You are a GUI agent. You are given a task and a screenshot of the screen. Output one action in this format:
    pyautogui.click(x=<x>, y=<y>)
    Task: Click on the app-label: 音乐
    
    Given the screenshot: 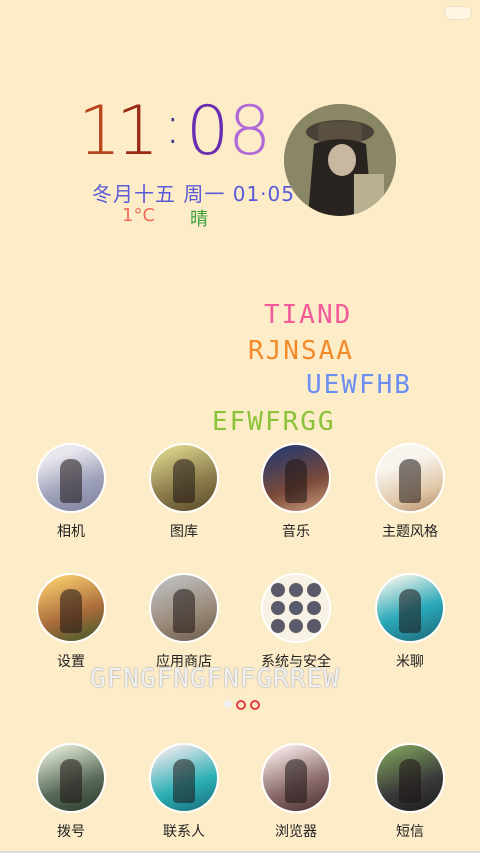 What is the action you would take?
    pyautogui.click(x=296, y=532)
    